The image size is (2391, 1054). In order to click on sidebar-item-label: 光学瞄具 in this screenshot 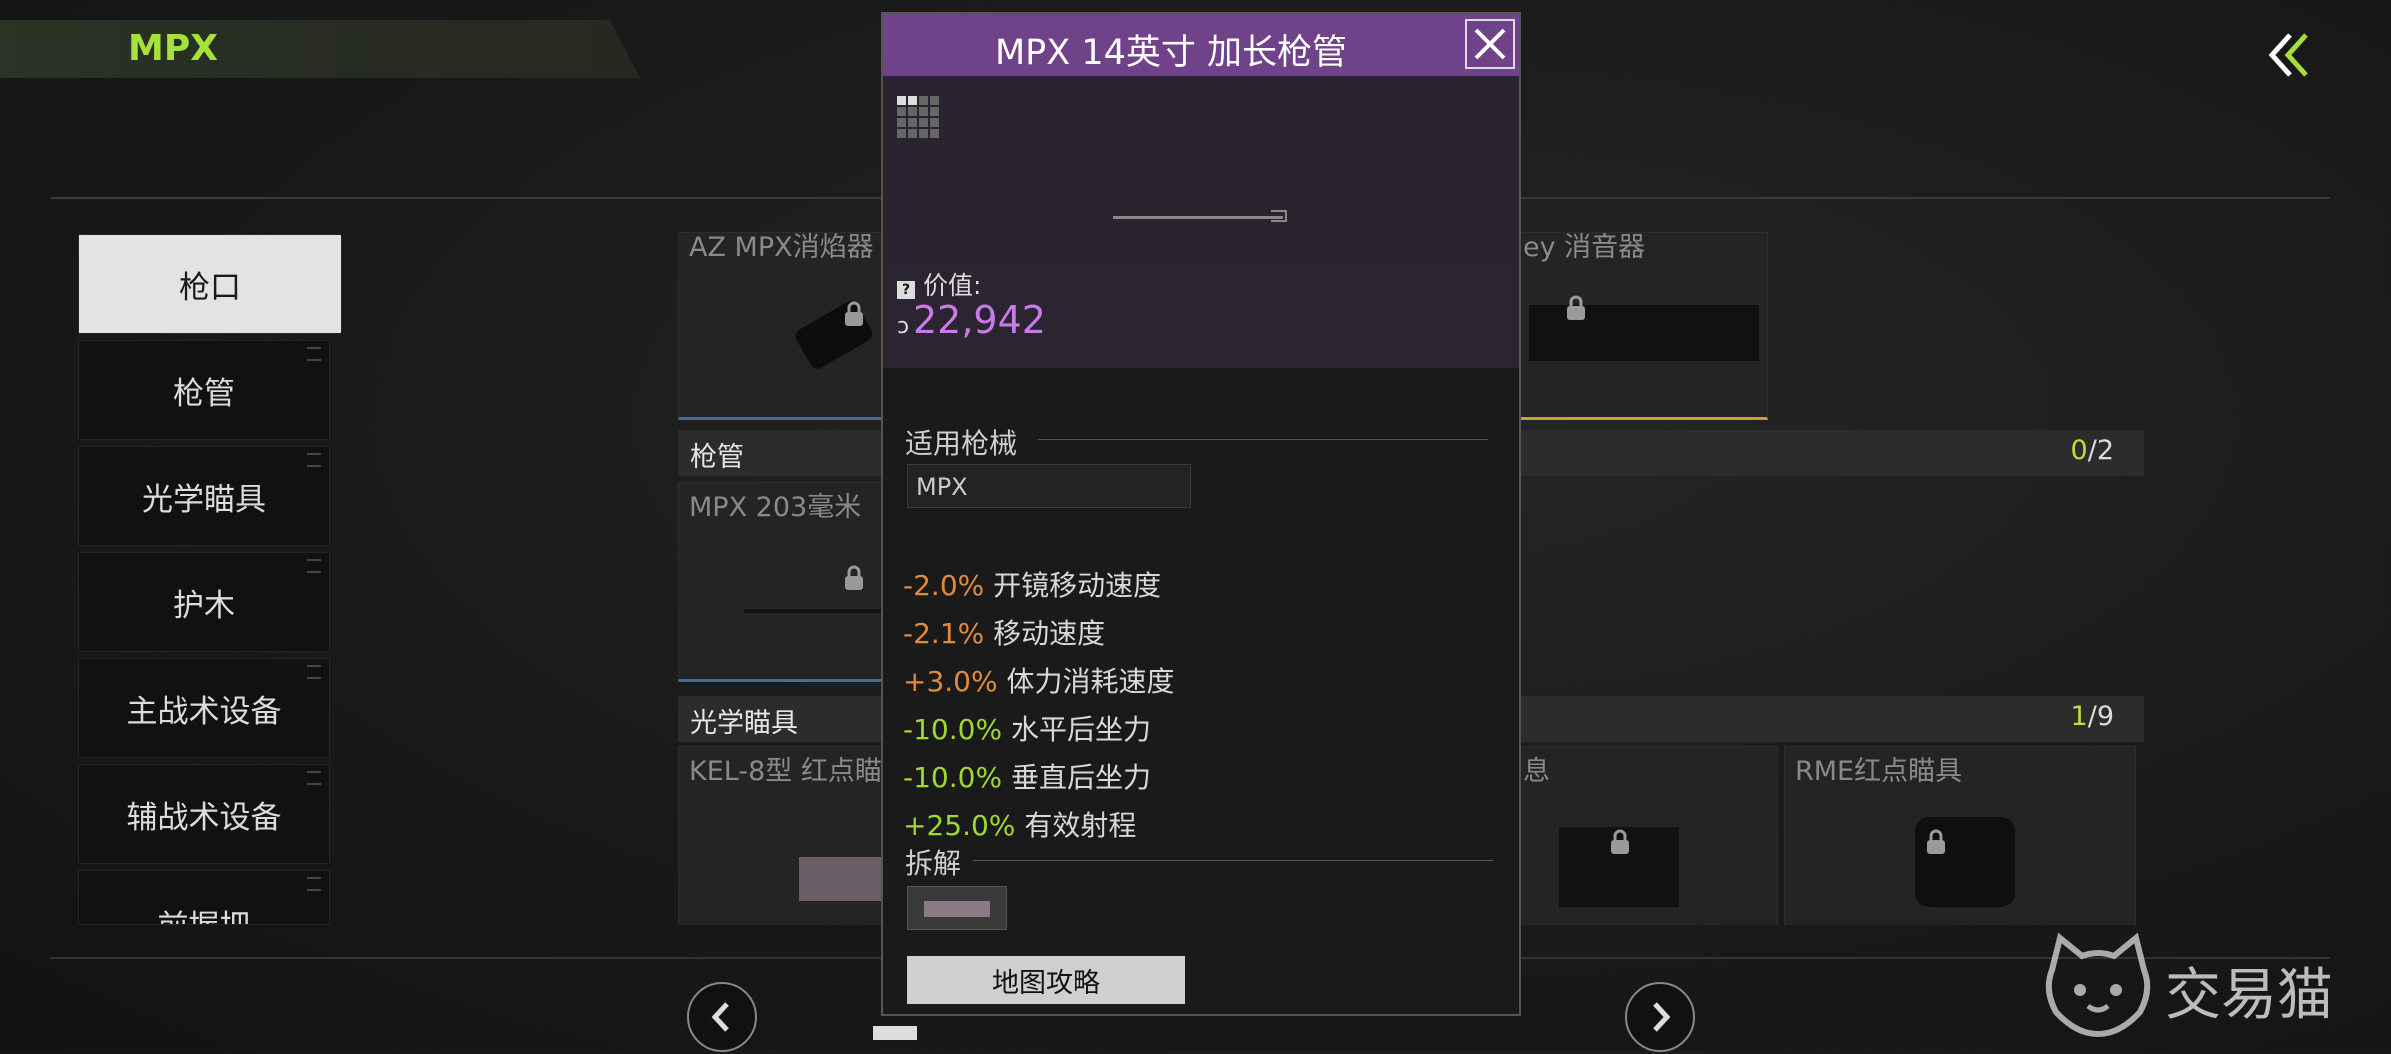, I will do `click(204, 499)`.